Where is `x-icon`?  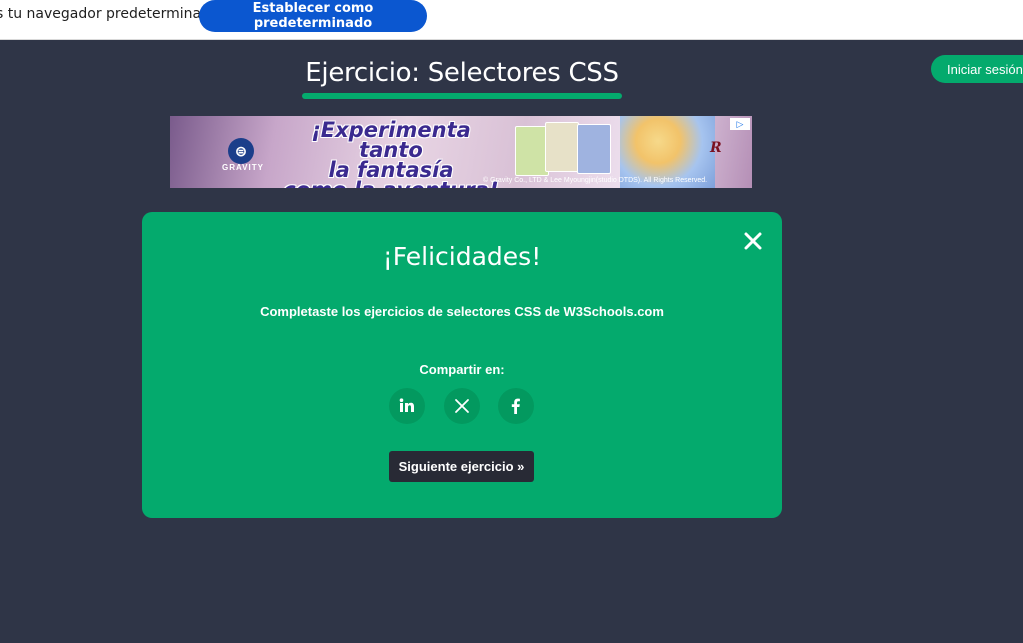 x-icon is located at coordinates (462, 406).